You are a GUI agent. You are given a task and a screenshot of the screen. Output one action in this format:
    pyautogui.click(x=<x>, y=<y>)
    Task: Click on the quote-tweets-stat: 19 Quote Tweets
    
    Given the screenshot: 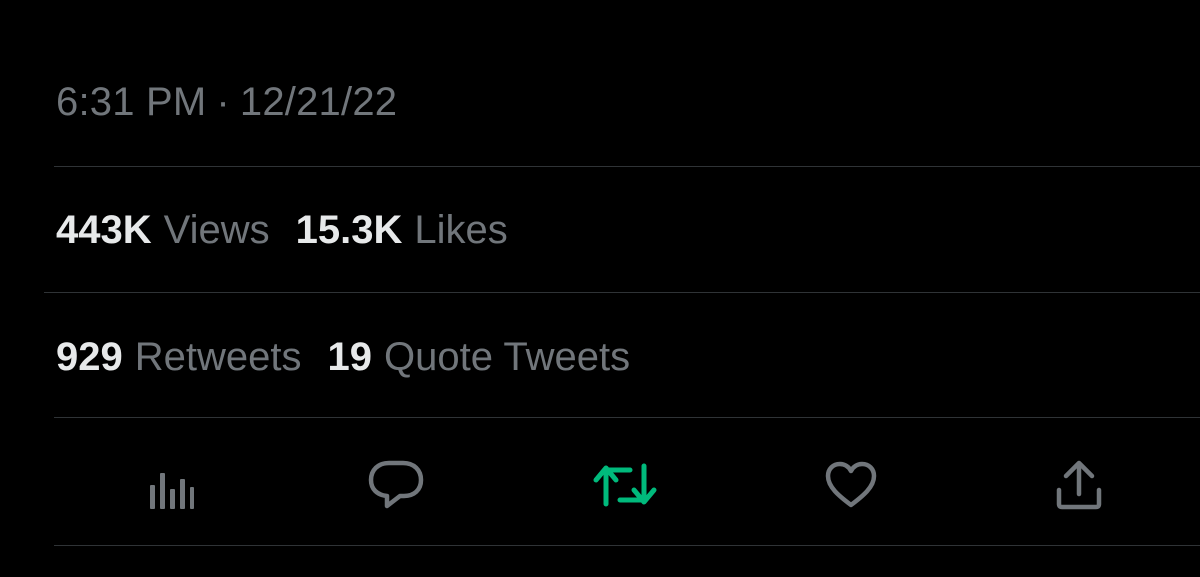 What is the action you would take?
    pyautogui.click(x=479, y=357)
    